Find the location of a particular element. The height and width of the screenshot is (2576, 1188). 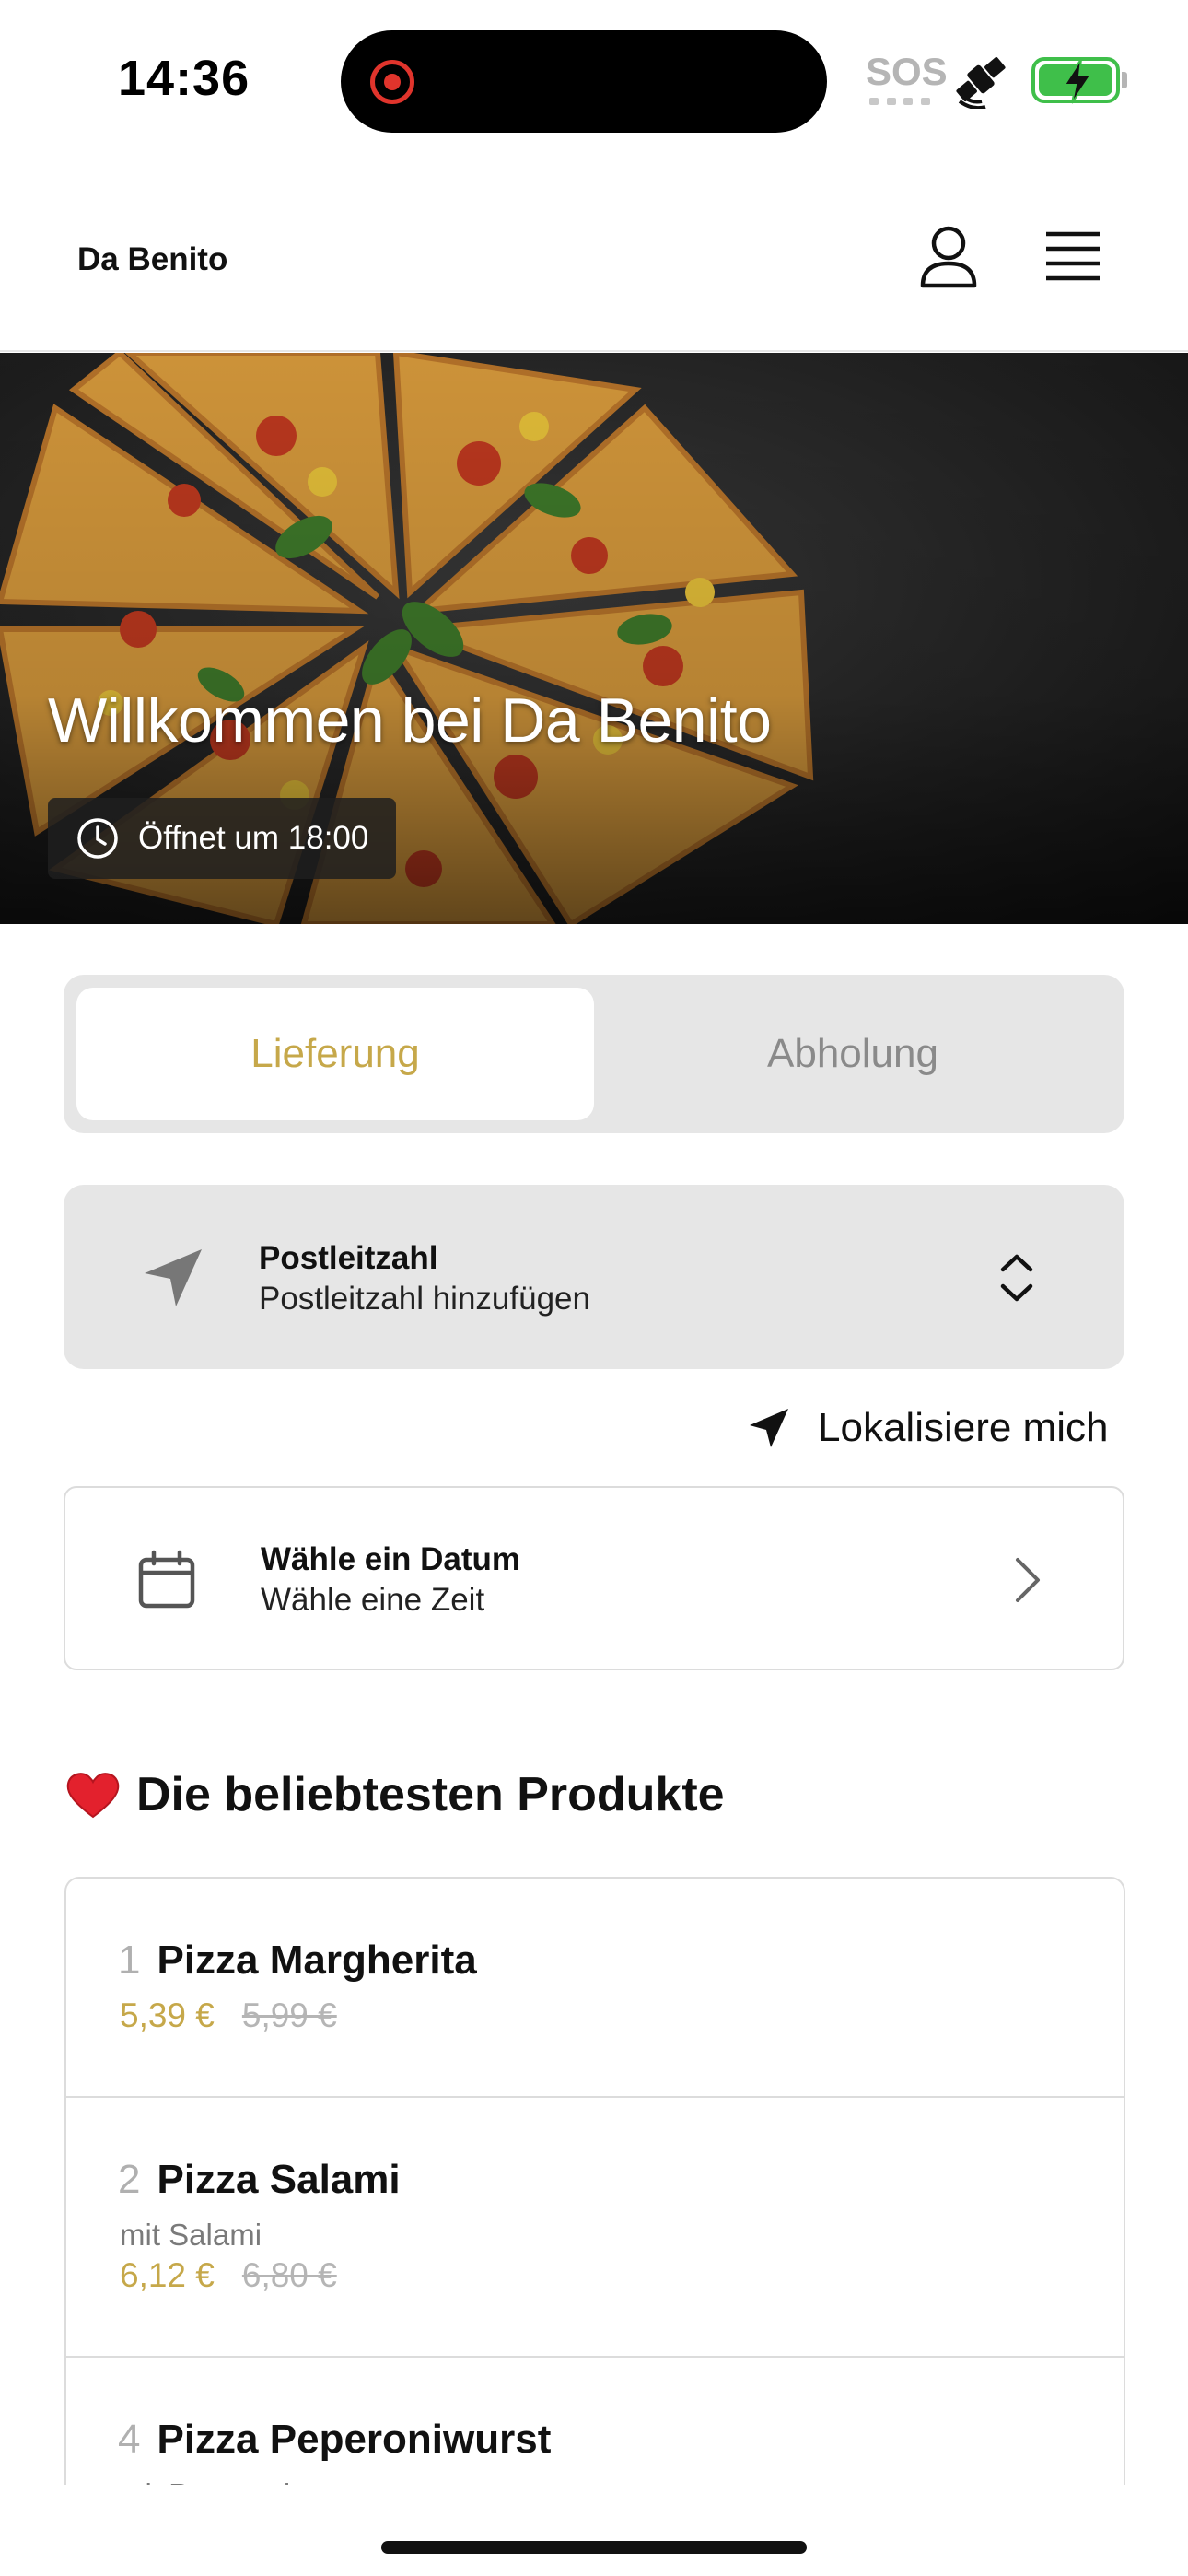

location-arrow-icon is located at coordinates (769, 1428).